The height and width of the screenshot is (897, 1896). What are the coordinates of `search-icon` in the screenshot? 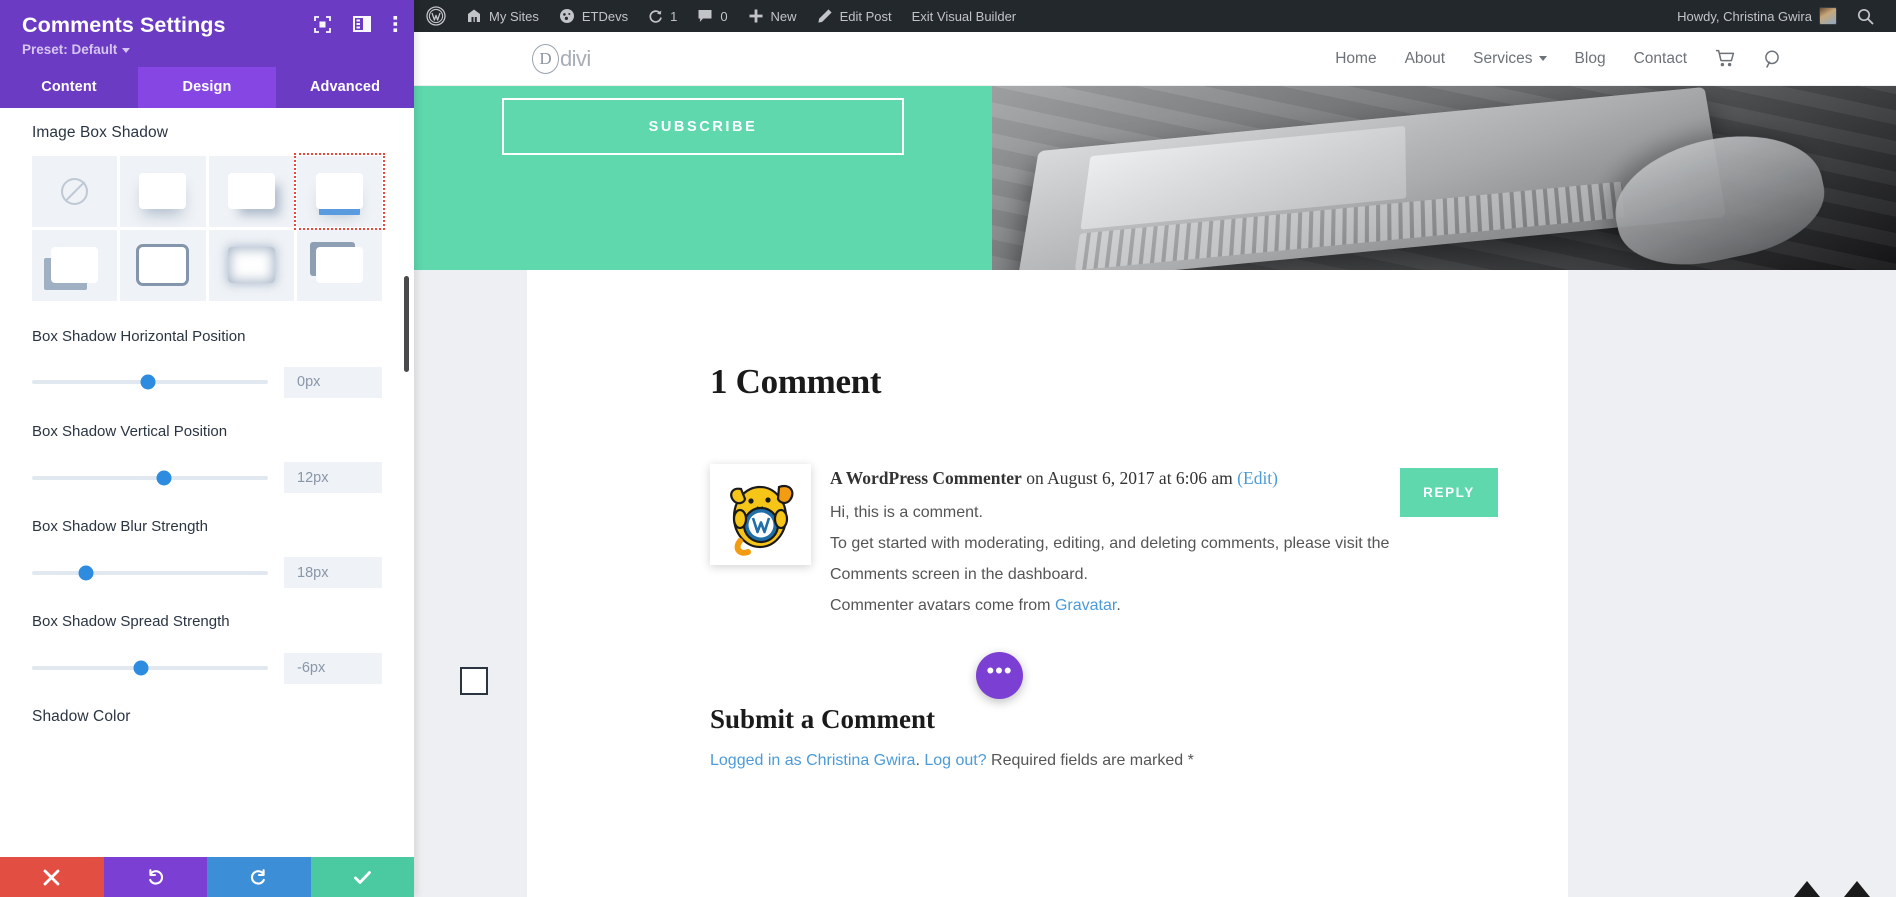 It's located at (1773, 59).